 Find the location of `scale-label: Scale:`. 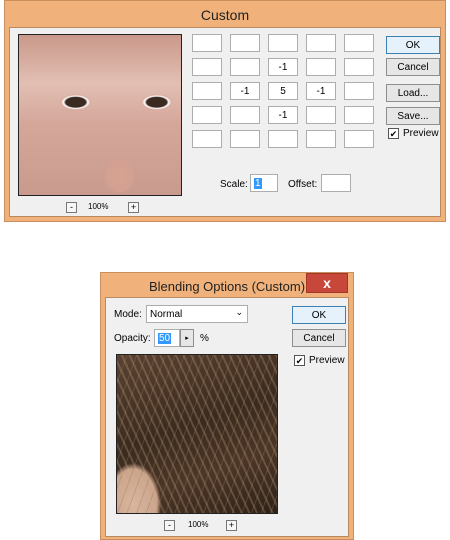

scale-label: Scale: is located at coordinates (234, 184).